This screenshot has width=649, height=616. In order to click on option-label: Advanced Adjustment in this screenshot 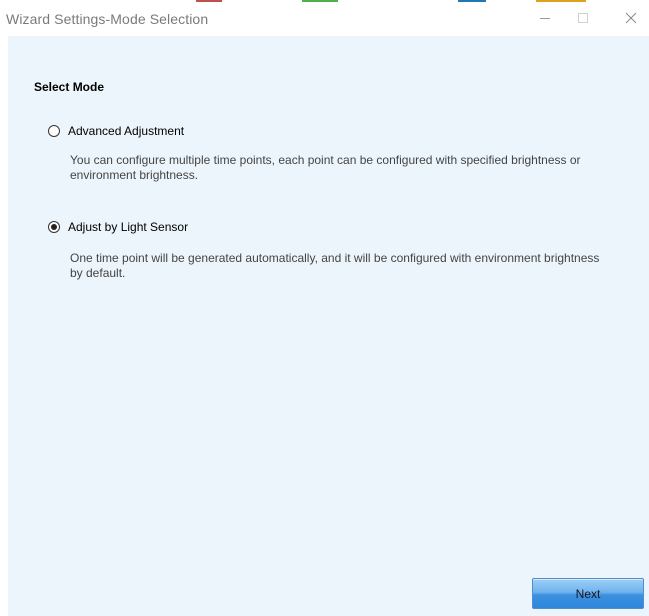, I will do `click(126, 131)`.